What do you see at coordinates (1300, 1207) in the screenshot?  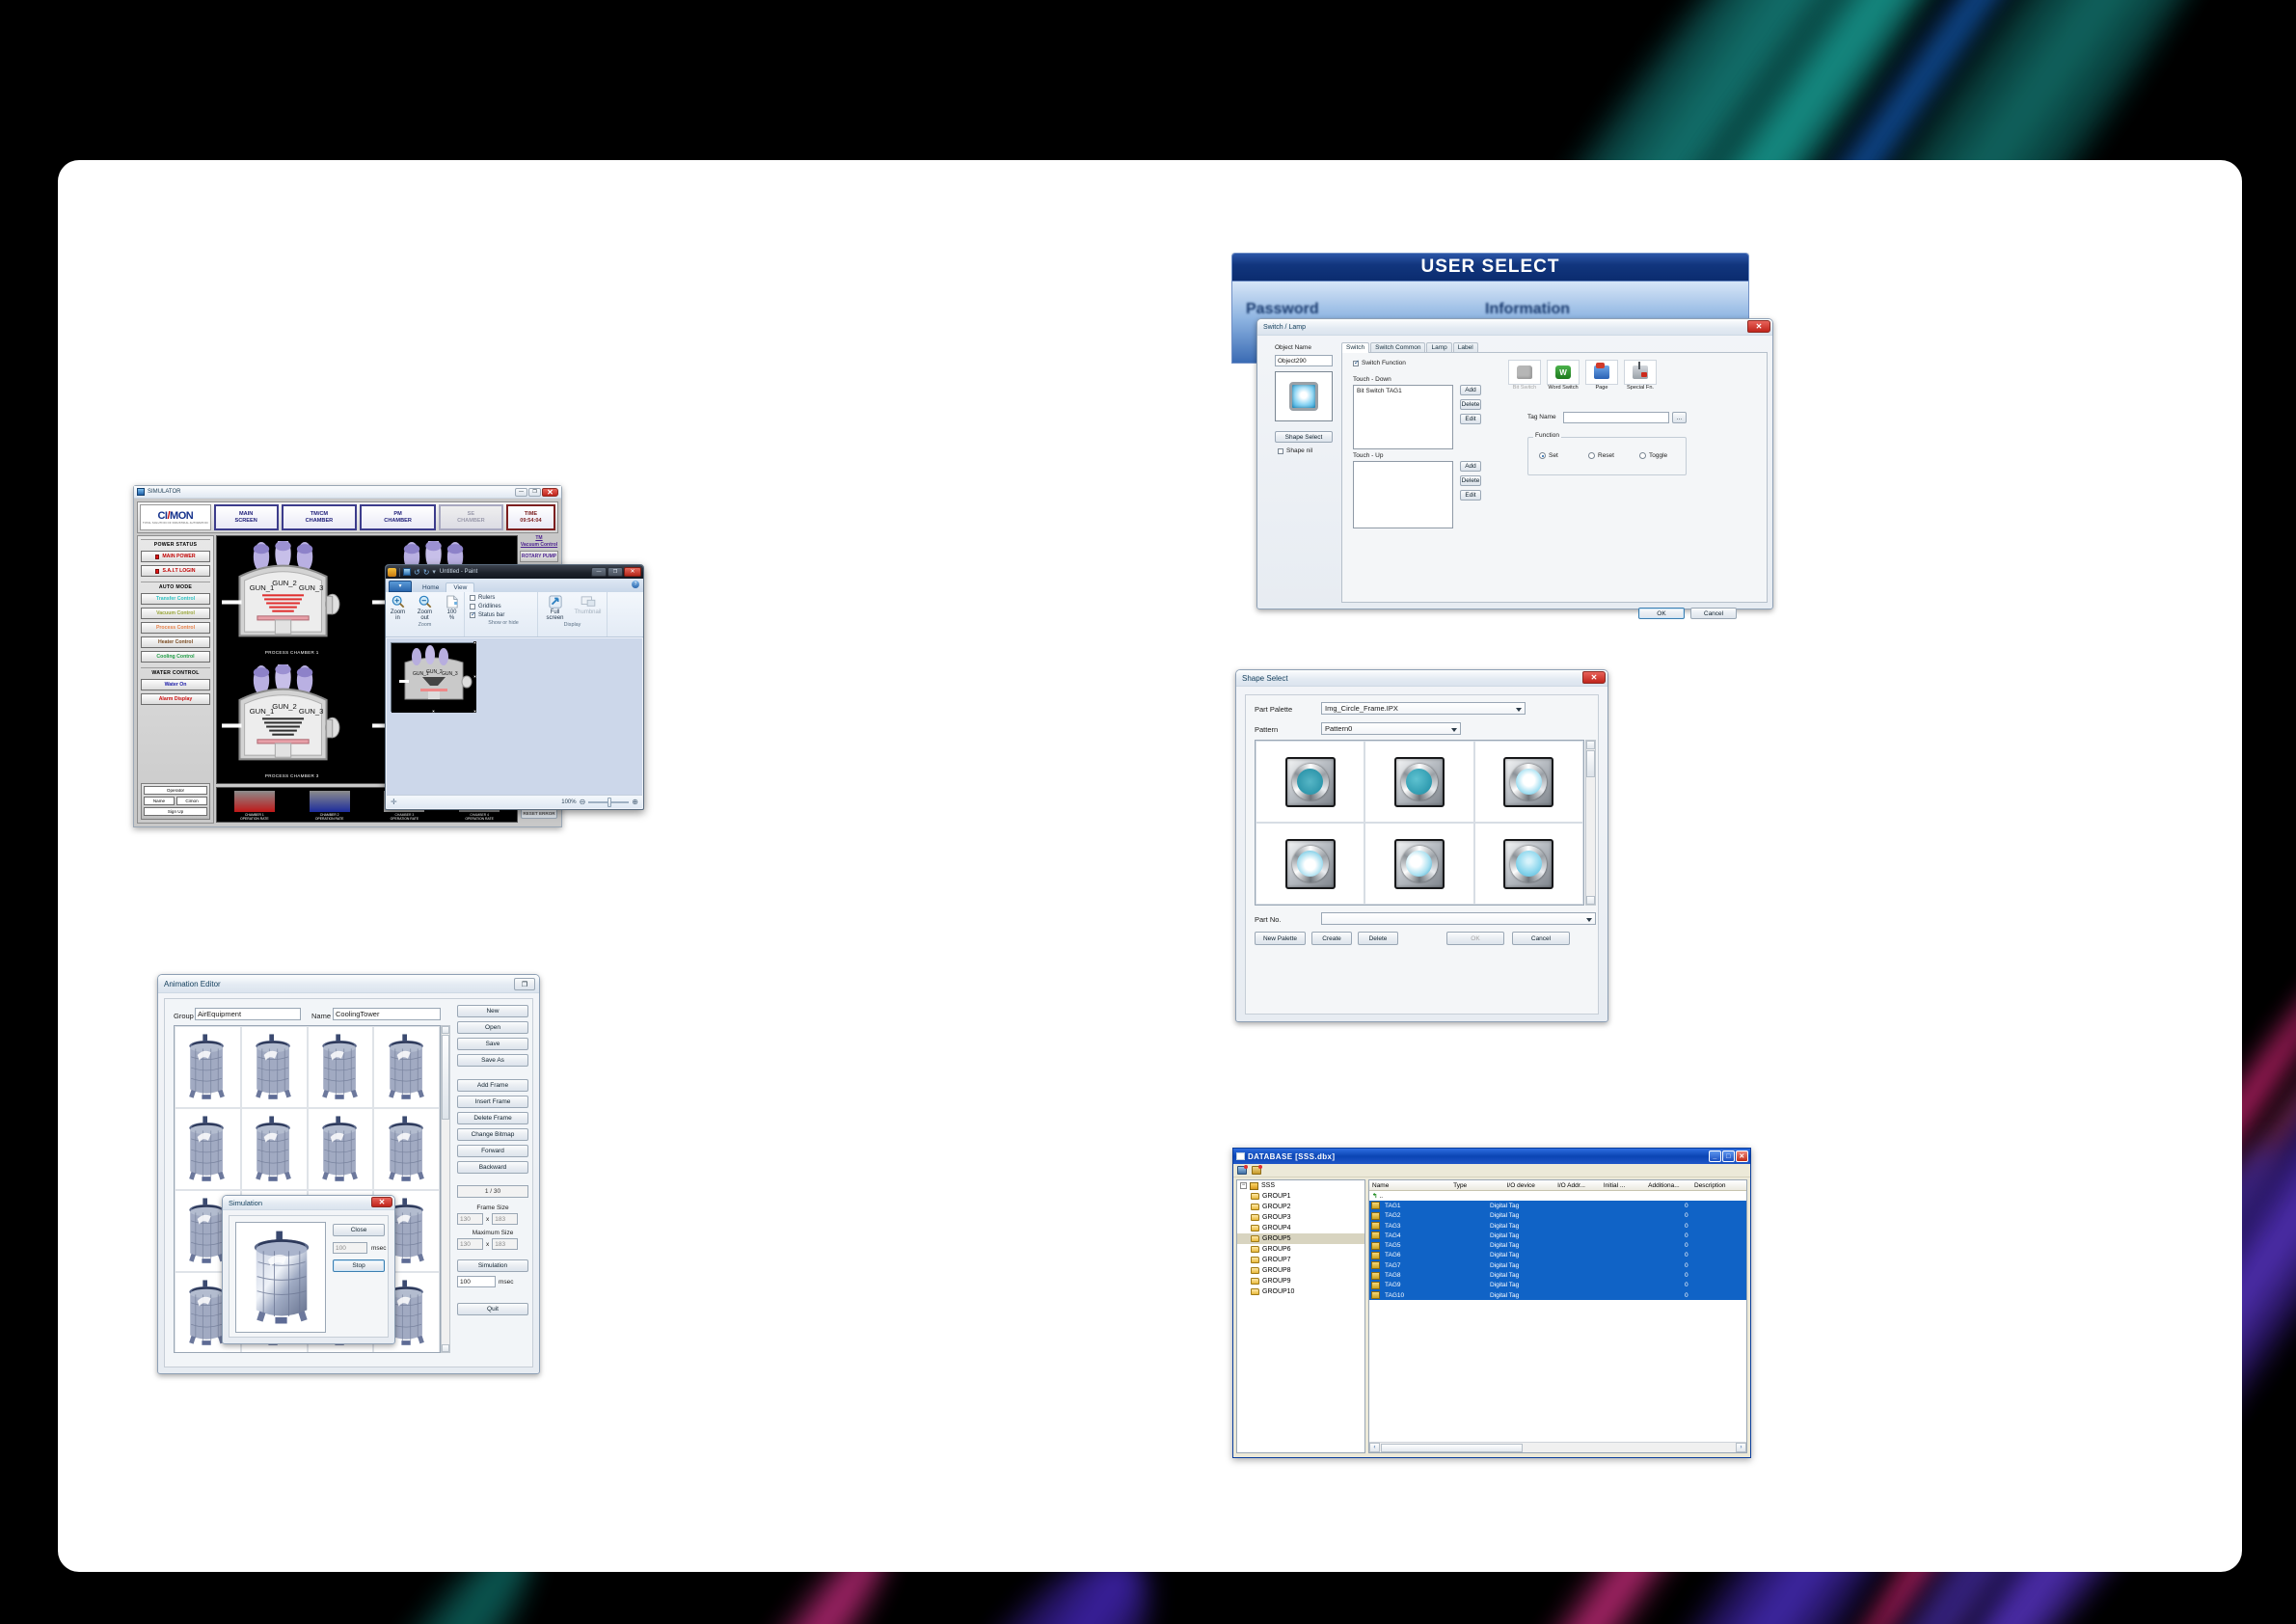 I see `tree-item-group2: GROUP2` at bounding box center [1300, 1207].